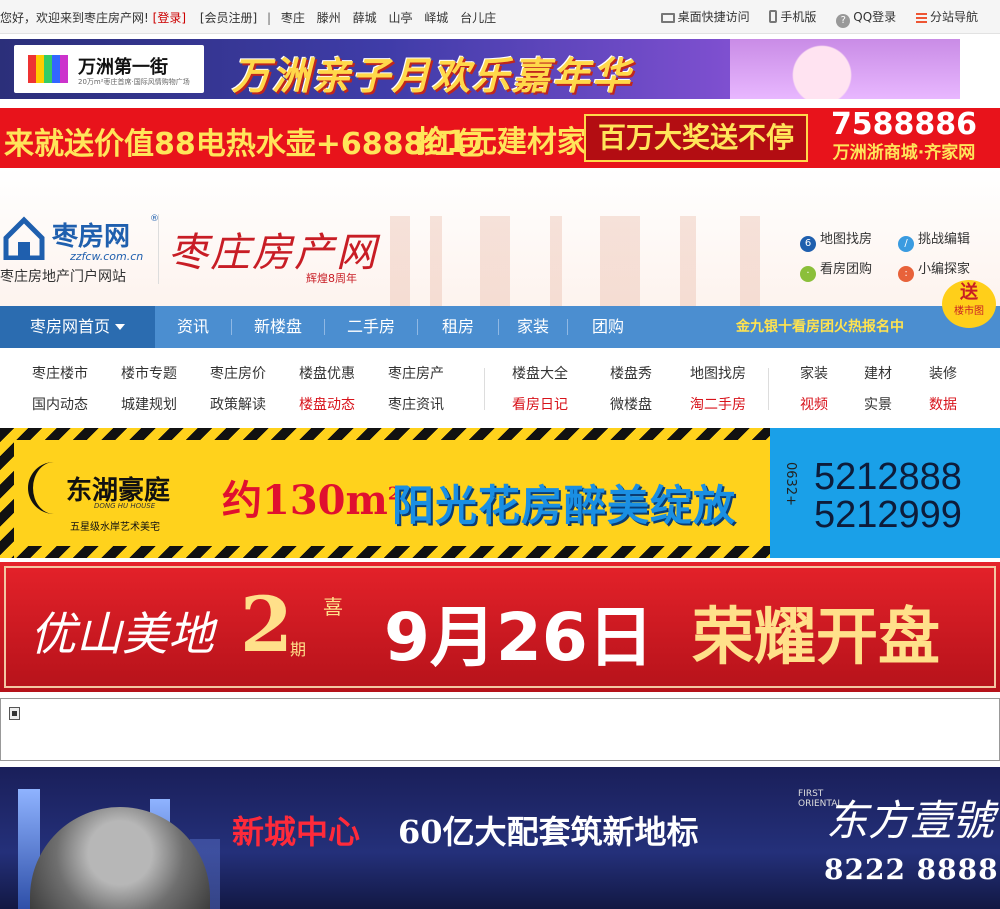  I want to click on subnav-link-highlight: 视频, so click(814, 404).